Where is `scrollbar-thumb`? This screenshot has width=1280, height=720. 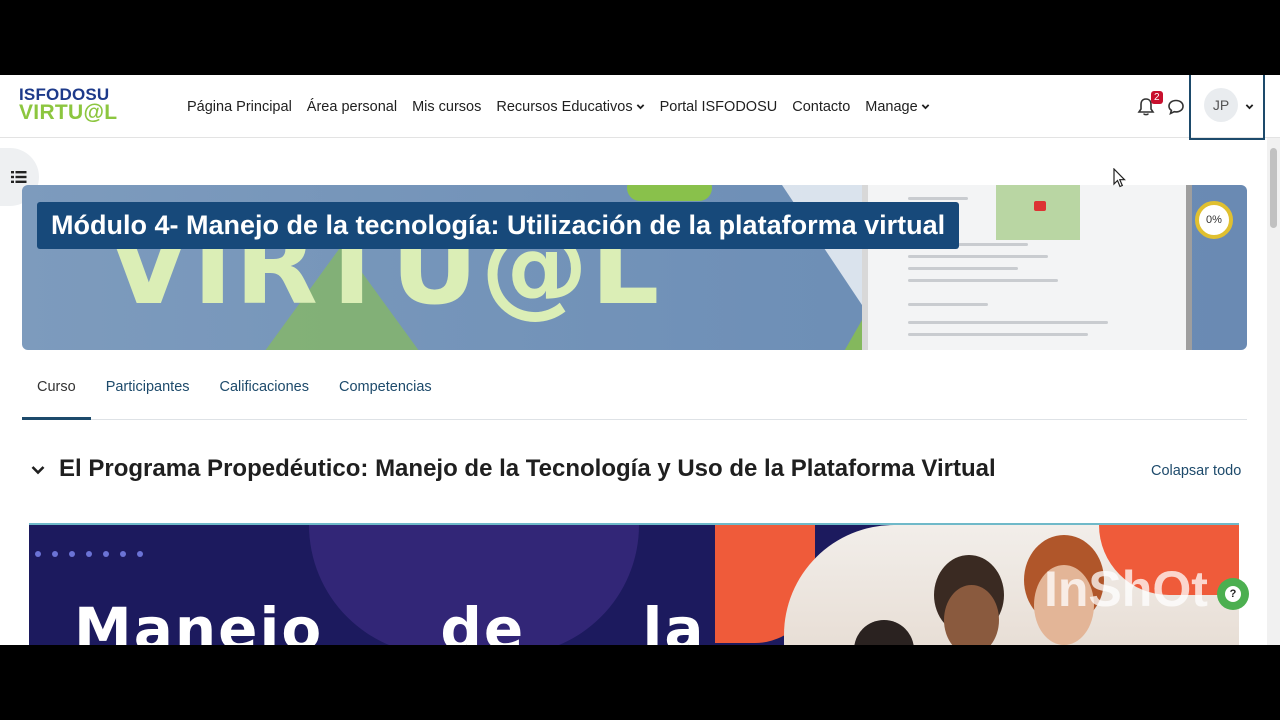
scrollbar-thumb is located at coordinates (1273, 188).